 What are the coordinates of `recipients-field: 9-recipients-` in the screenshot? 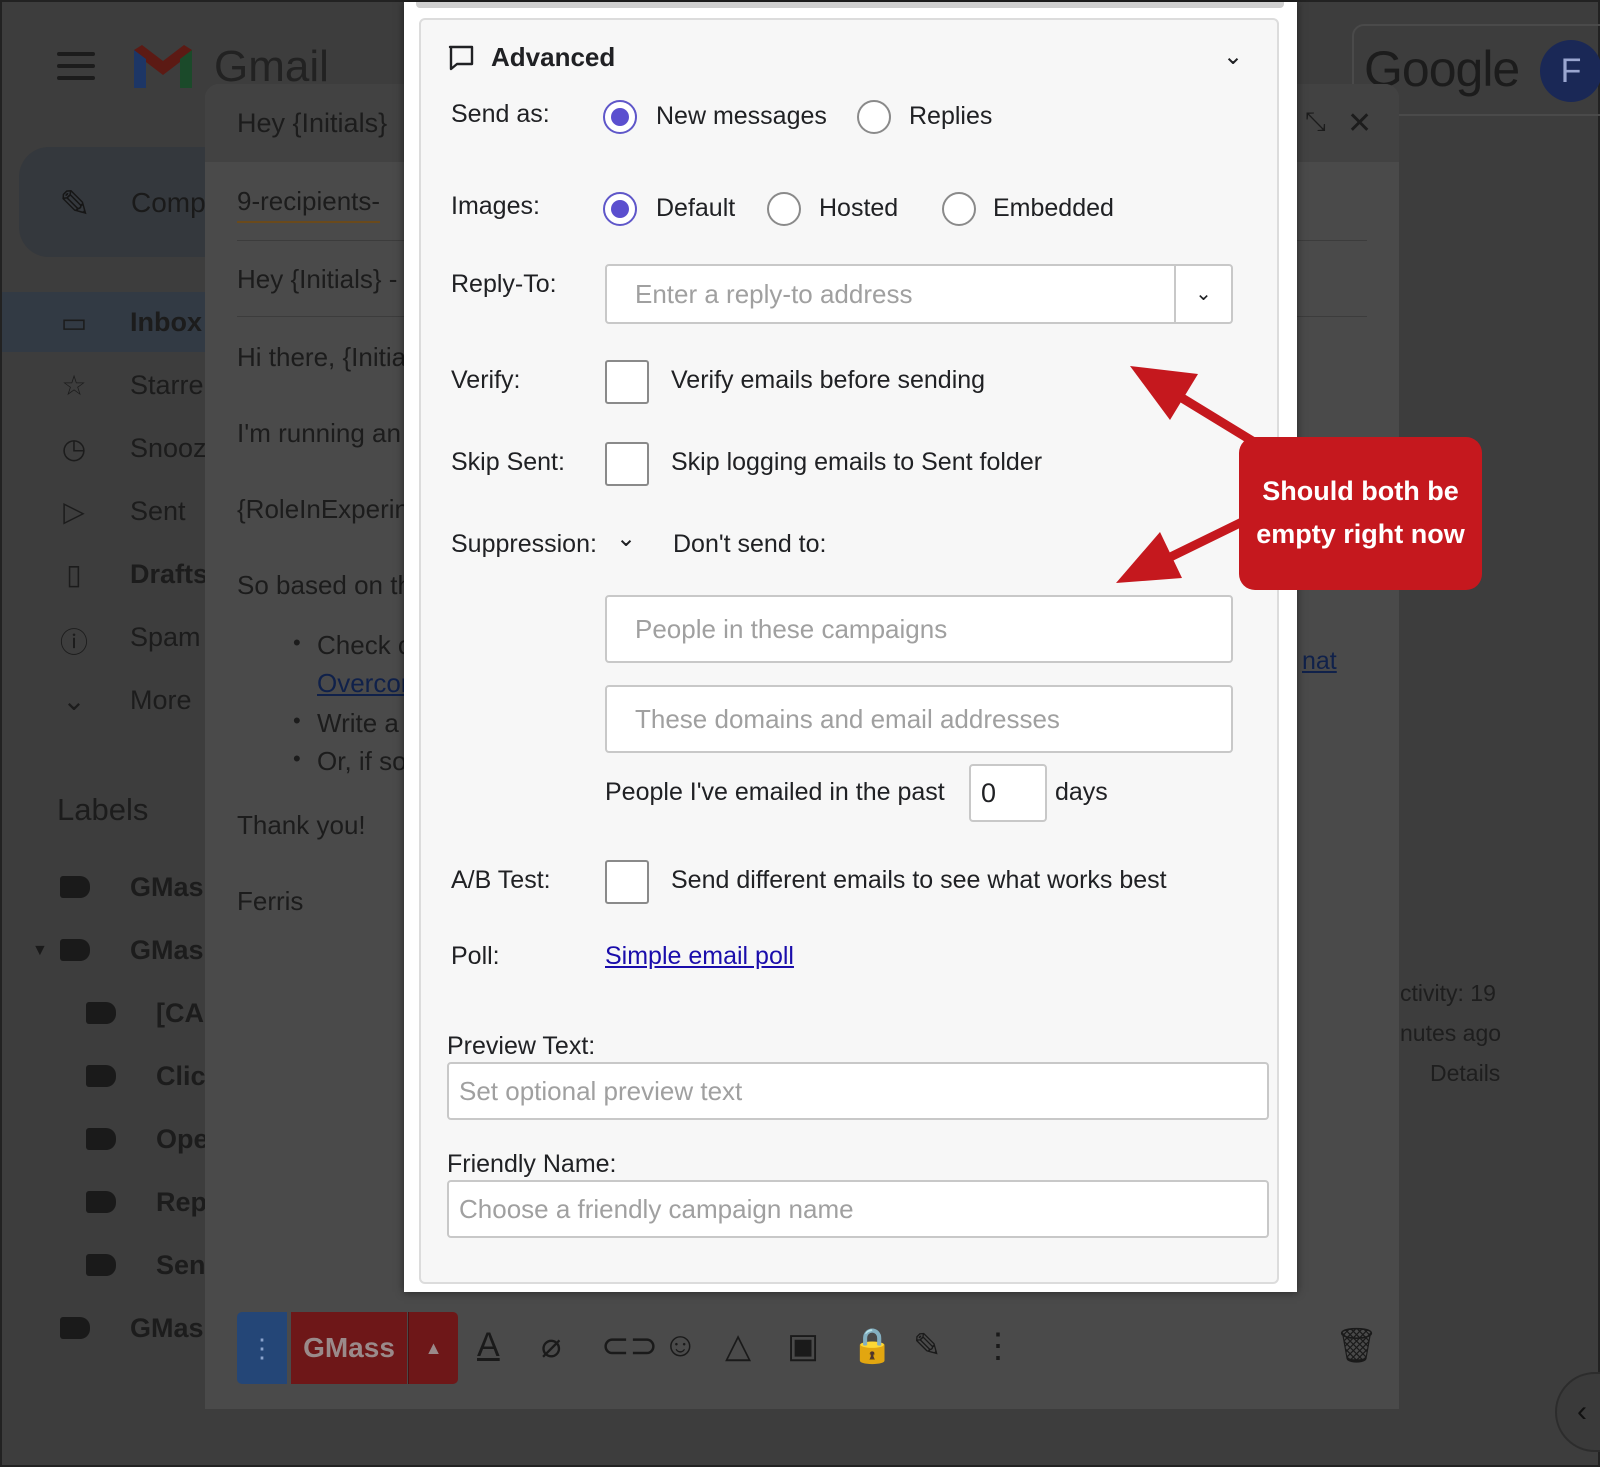 It's located at (309, 204).